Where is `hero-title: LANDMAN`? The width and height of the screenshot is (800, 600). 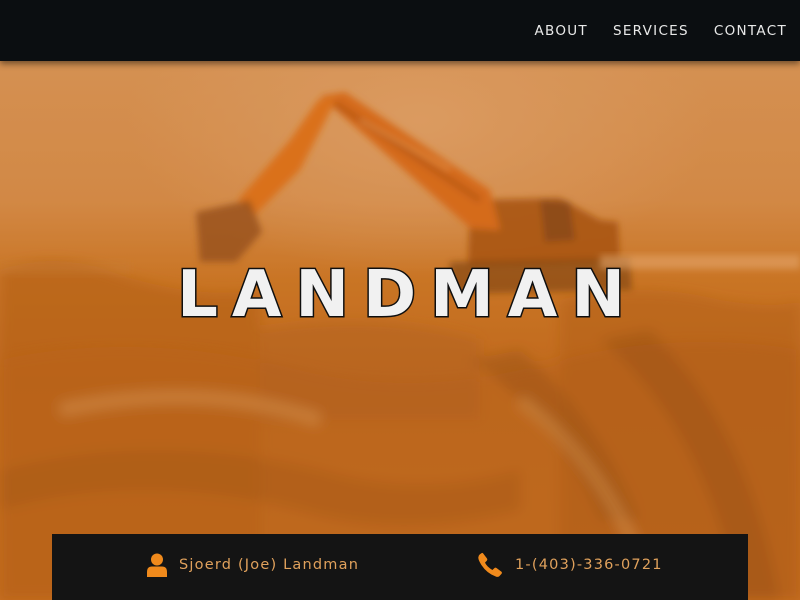
hero-title: LANDMAN is located at coordinates (407, 295).